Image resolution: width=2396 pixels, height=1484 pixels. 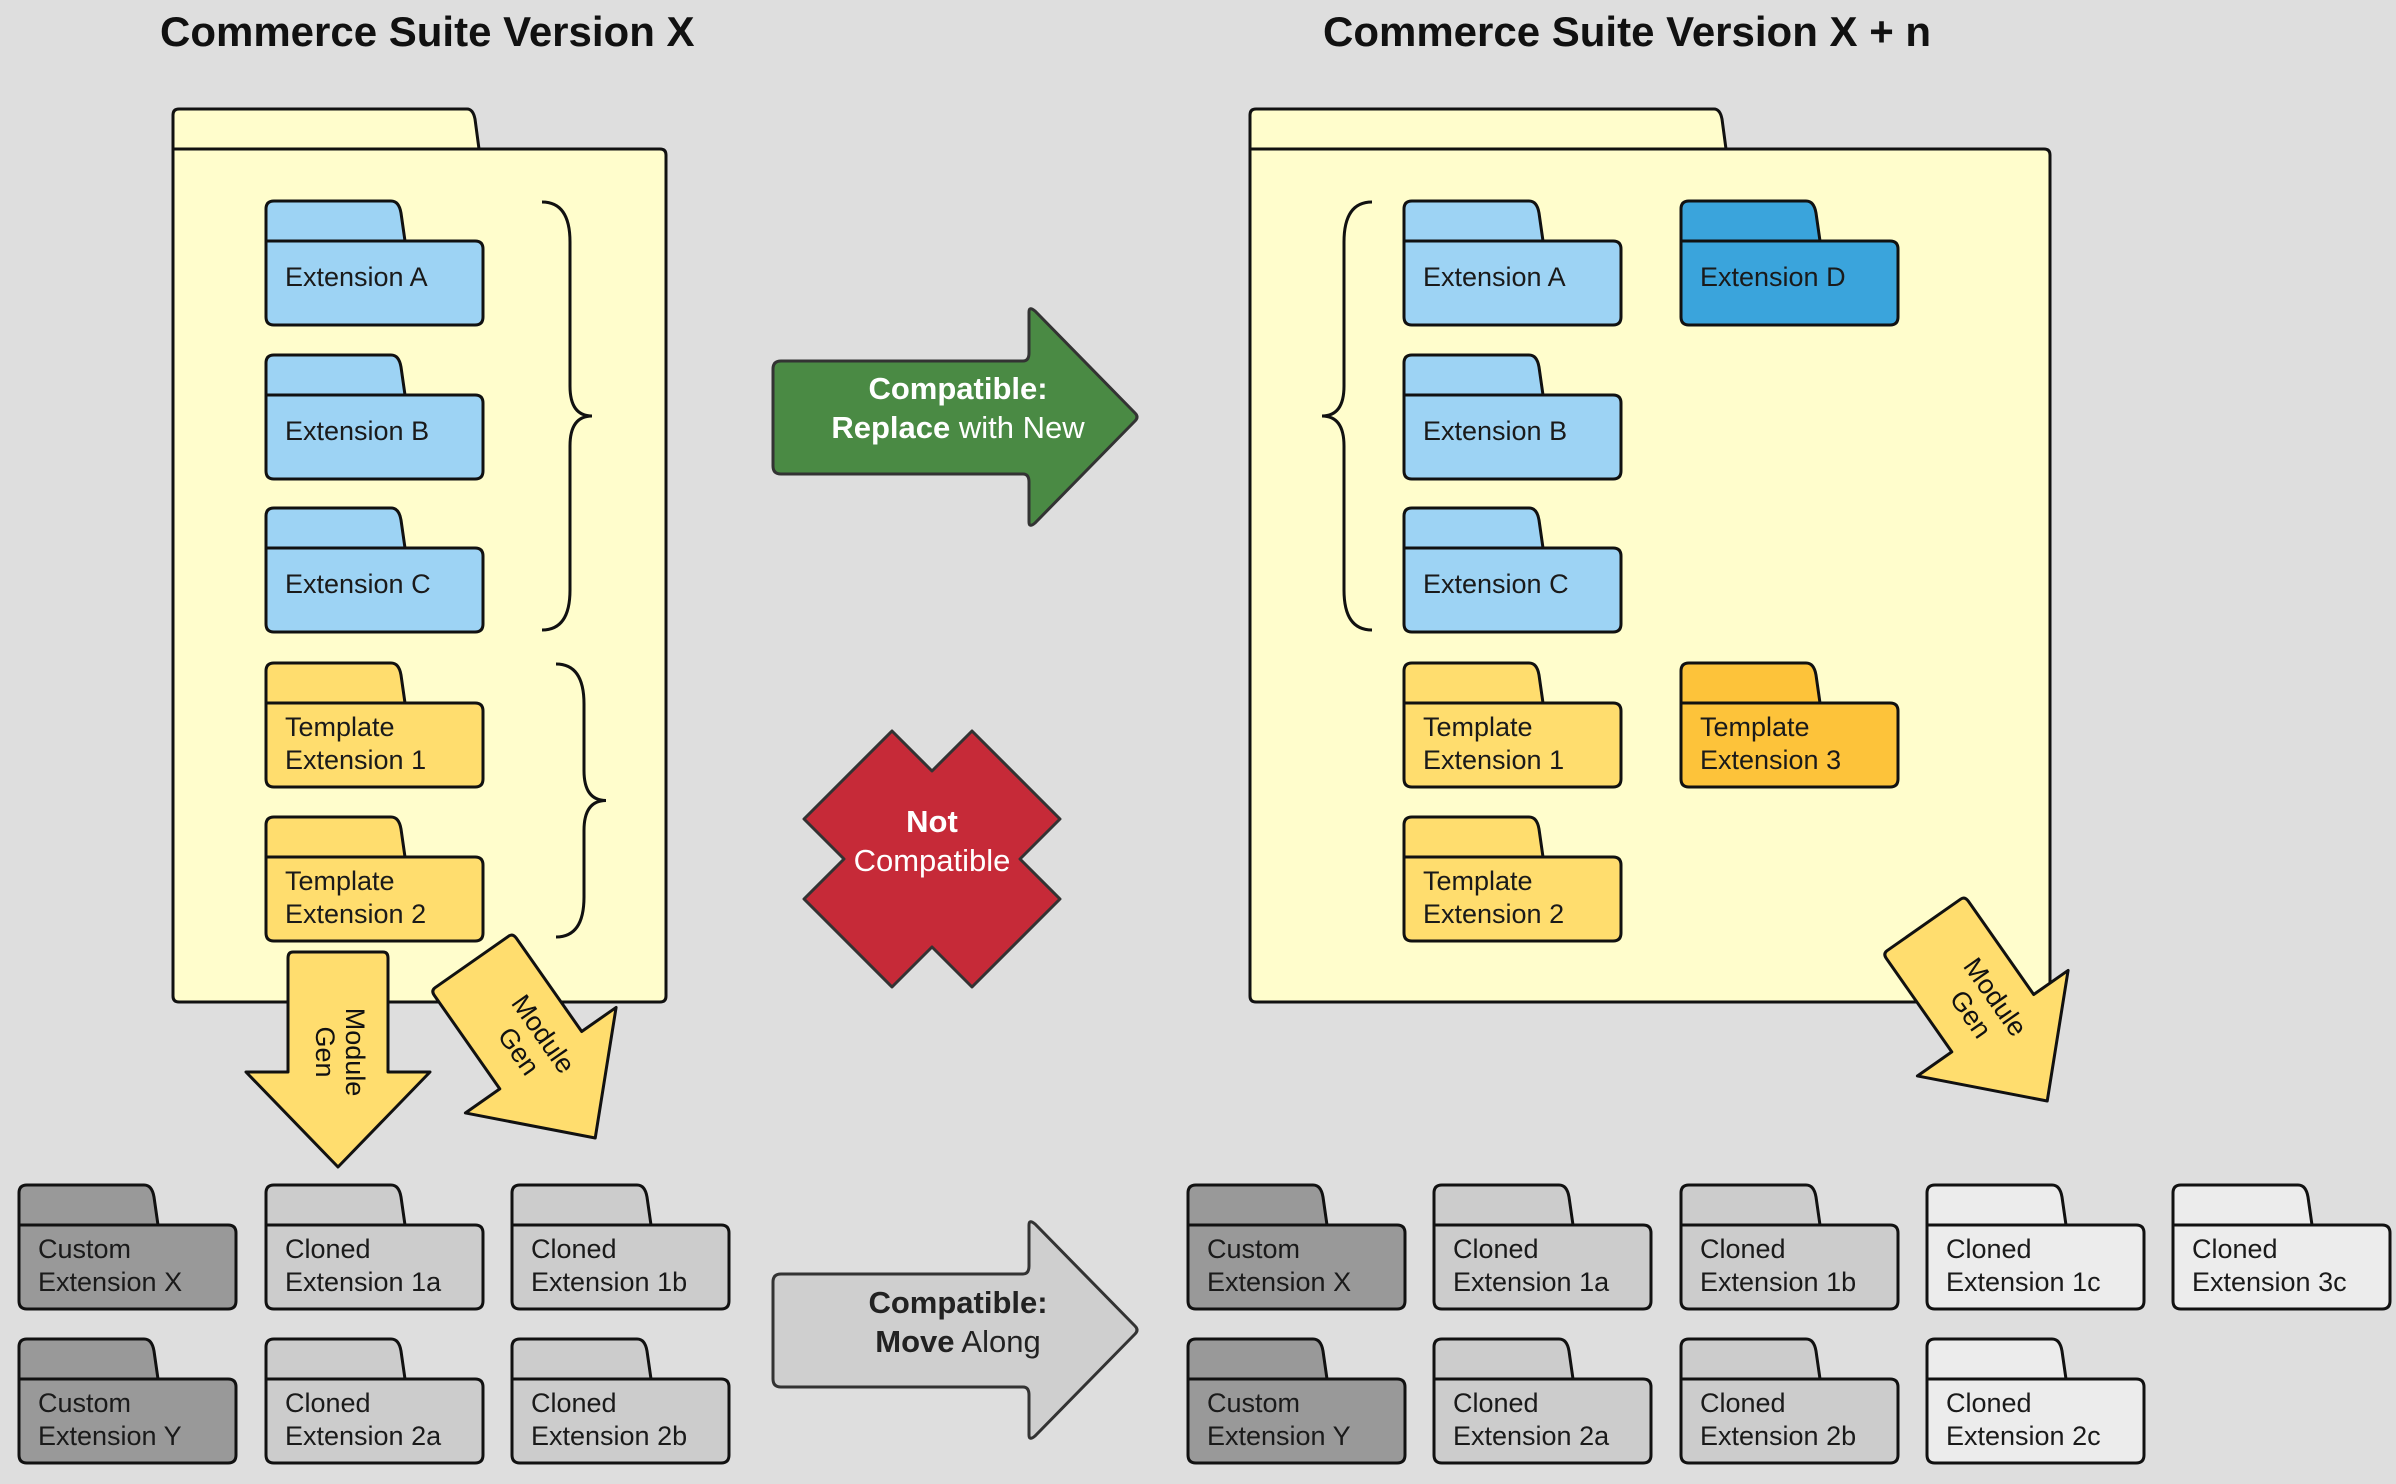 I want to click on folder-right-out-8-label: Cloned Extension 2c, so click(x=2023, y=1419).